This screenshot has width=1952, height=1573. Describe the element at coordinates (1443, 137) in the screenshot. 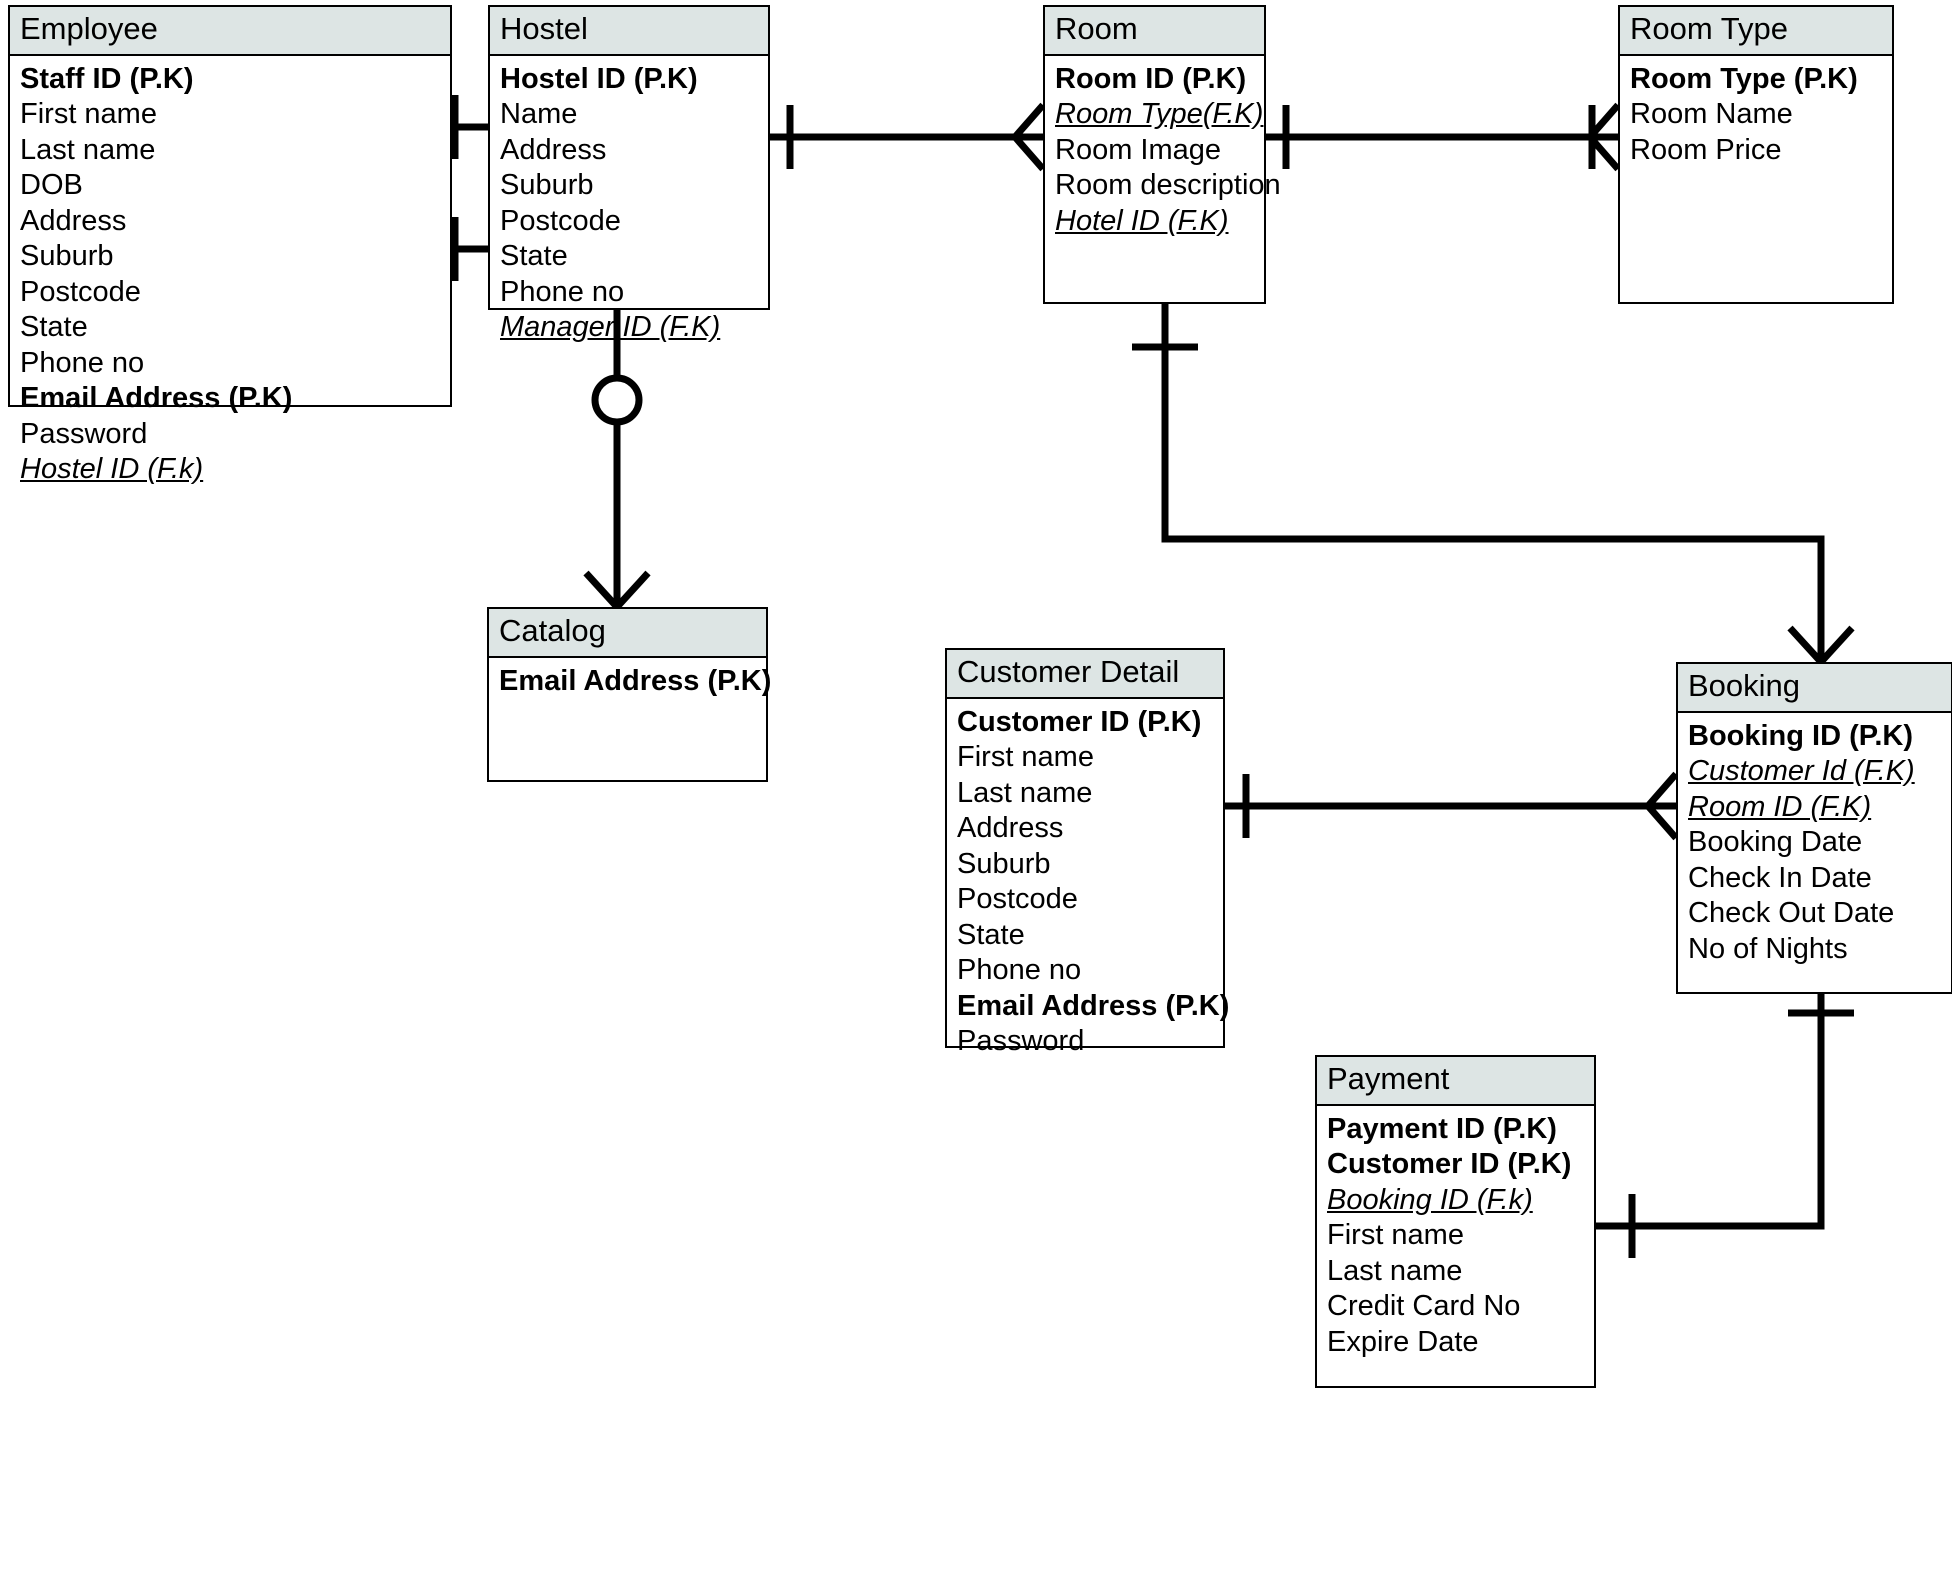

I see `connector-room-room-type` at that location.